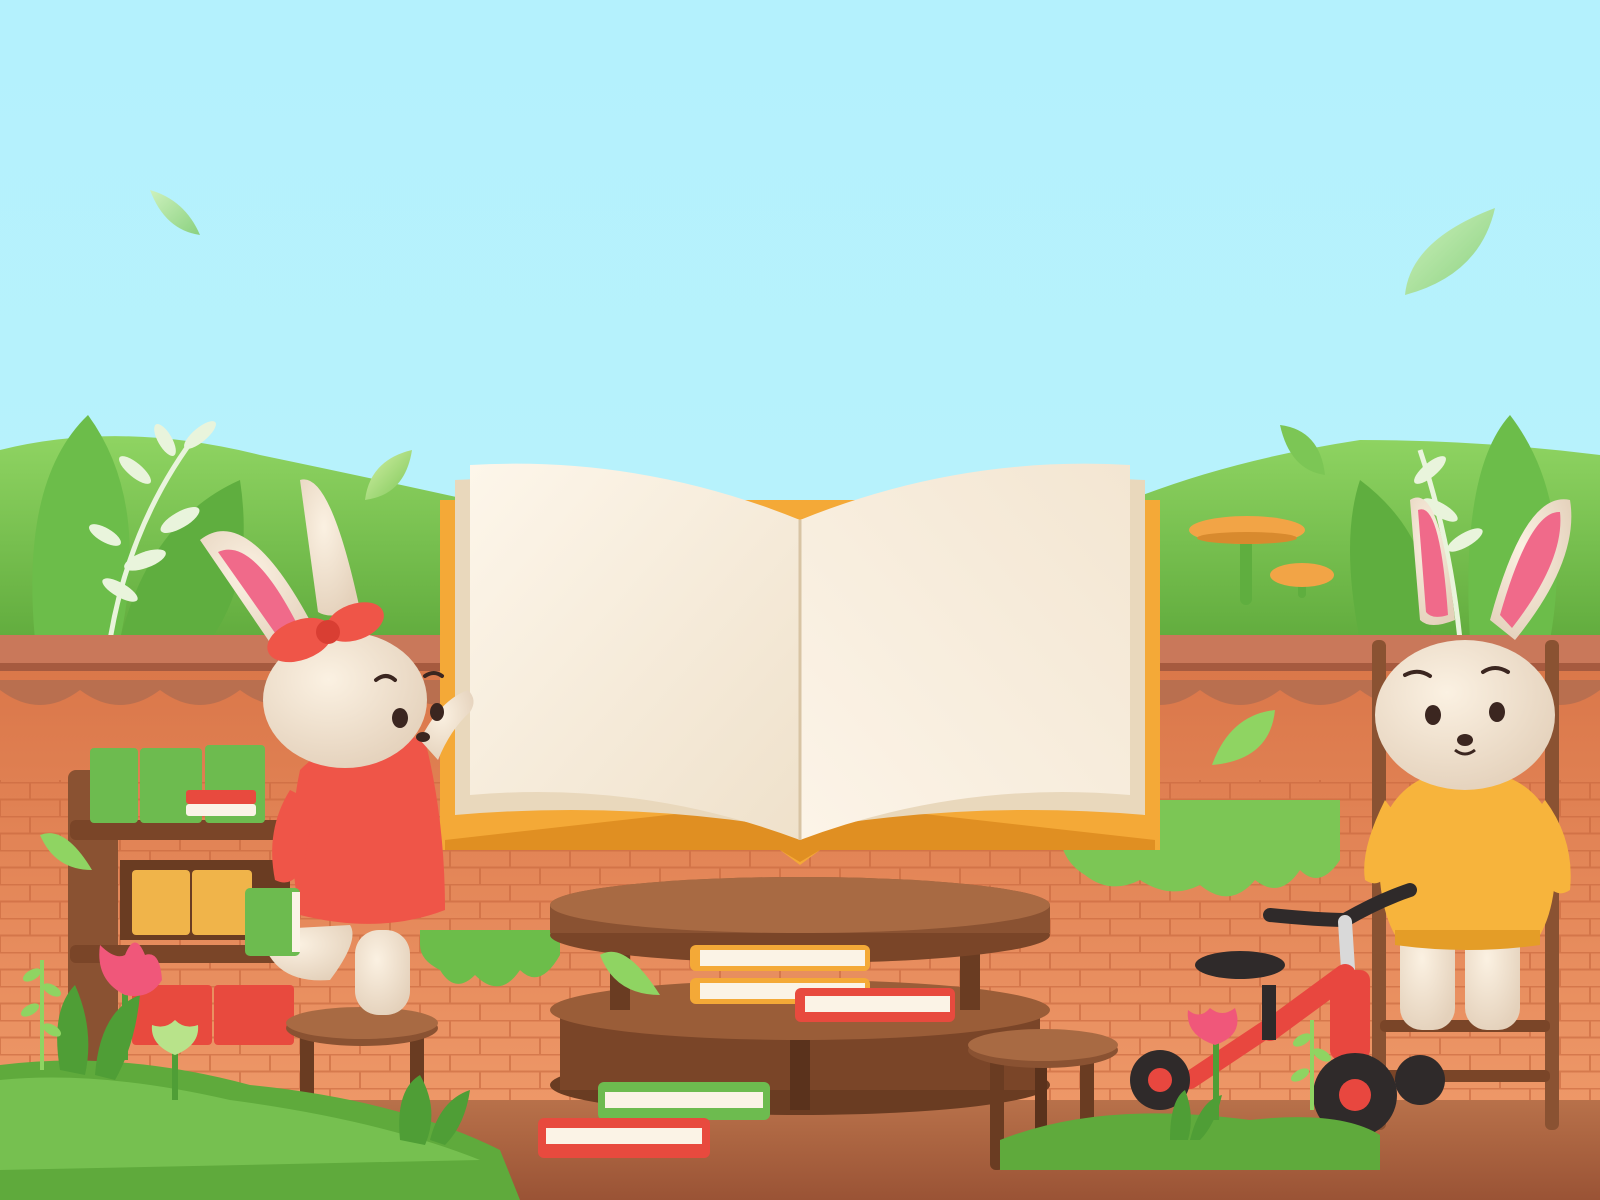 This screenshot has height=1200, width=1600. Describe the element at coordinates (965, 651) in the screenshot. I see `book-right-page` at that location.